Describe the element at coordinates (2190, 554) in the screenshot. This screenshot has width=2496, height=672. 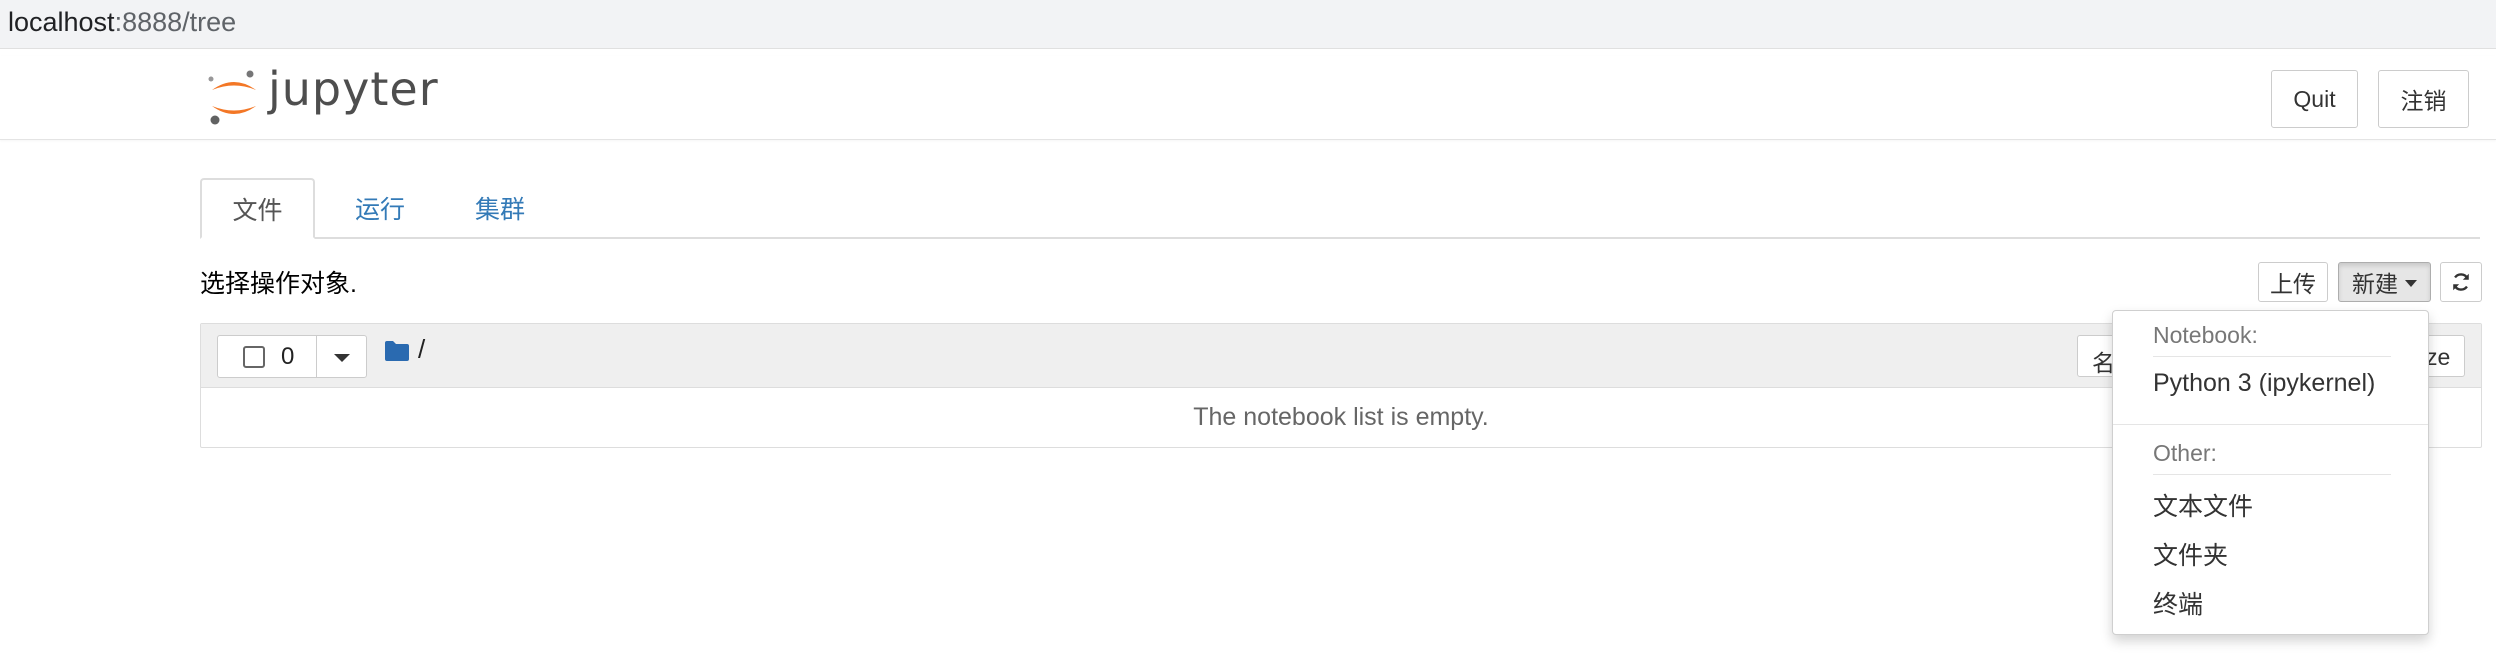
I see `menu-item-folder: 文件夹` at that location.